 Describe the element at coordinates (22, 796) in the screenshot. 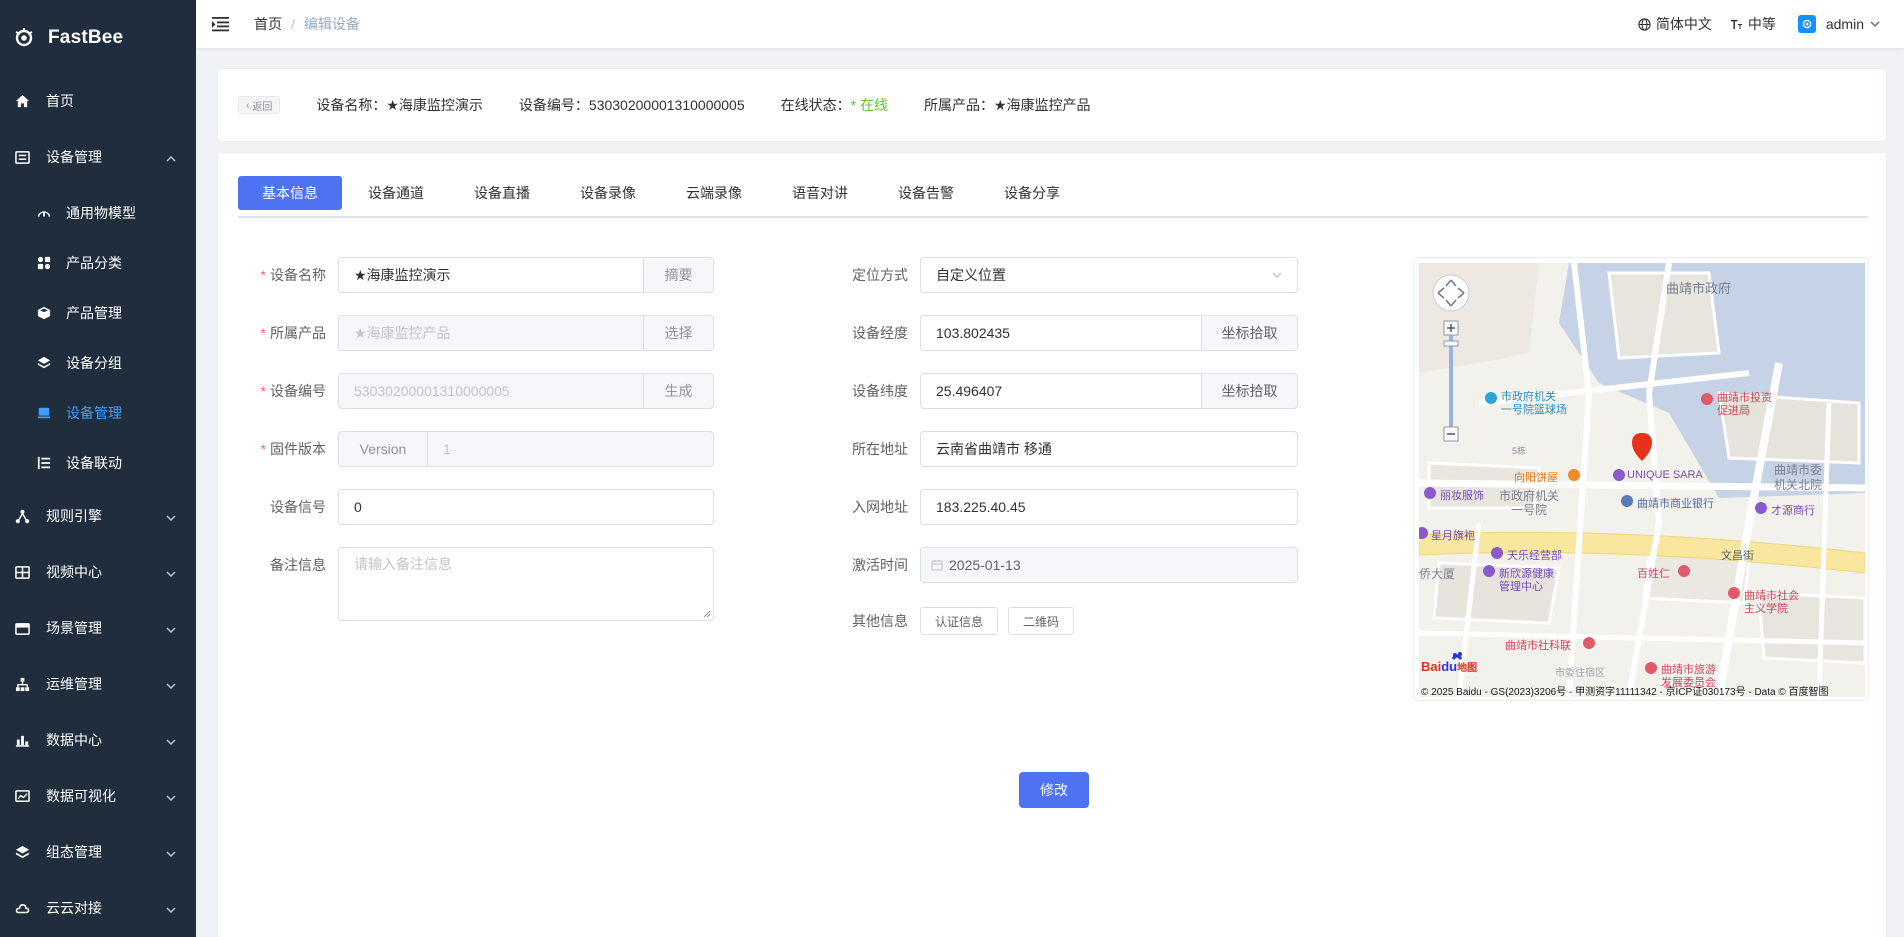

I see `dashboard-icon` at that location.